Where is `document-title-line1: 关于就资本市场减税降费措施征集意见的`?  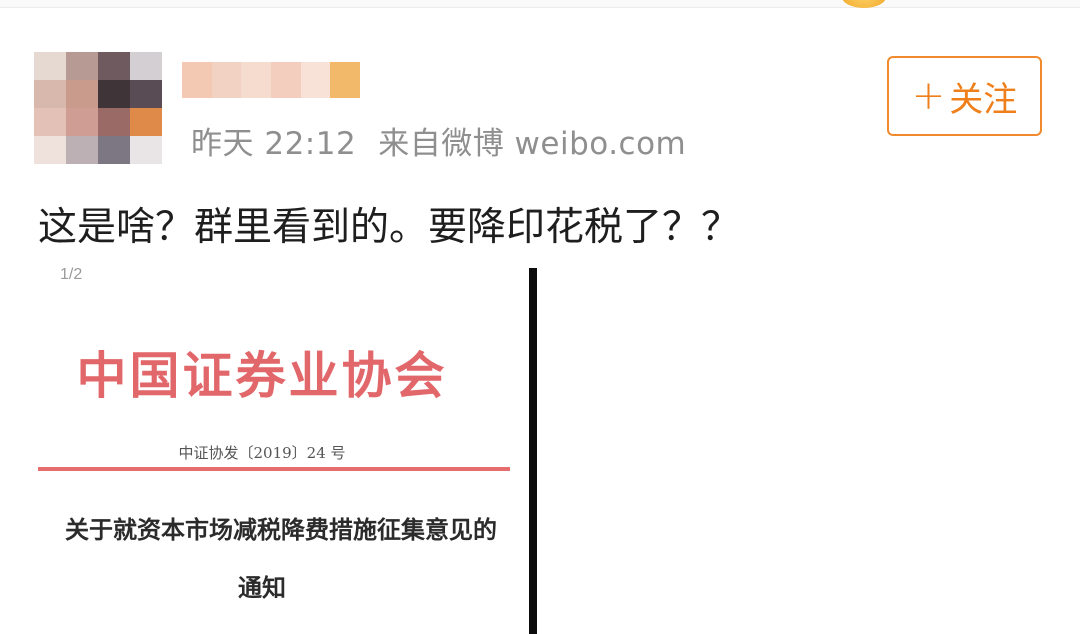
document-title-line1: 关于就资本市场减税降费措施征集意见的 is located at coordinates (281, 529).